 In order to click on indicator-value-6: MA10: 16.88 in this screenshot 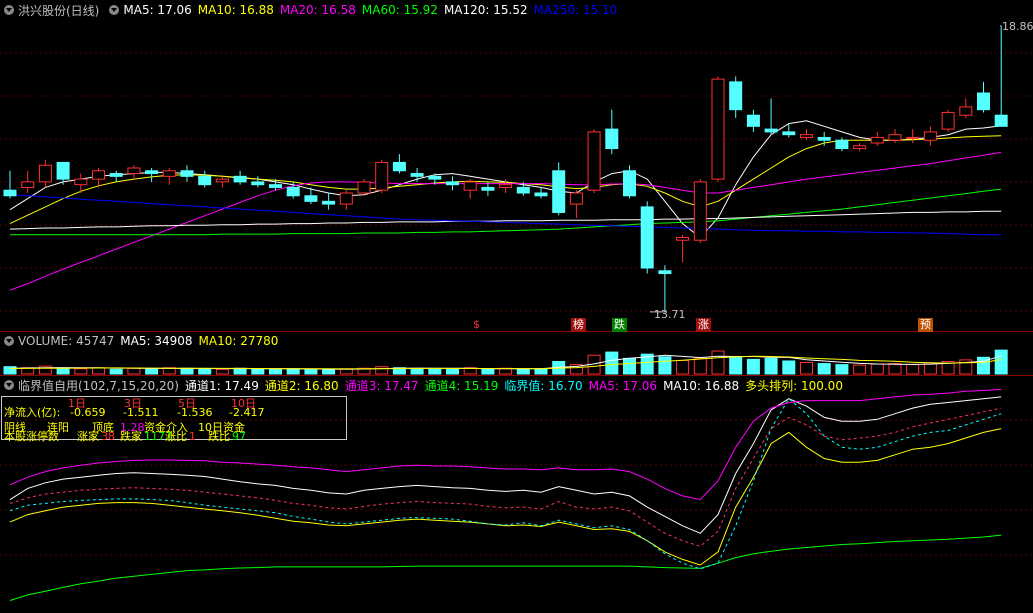, I will do `click(701, 385)`.